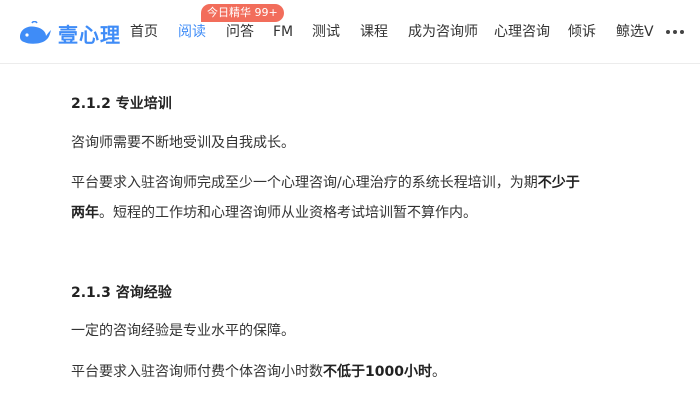 Image resolution: width=700 pixels, height=412 pixels. What do you see at coordinates (443, 32) in the screenshot?
I see `nav-item-become-counselor: 成为咨询师` at bounding box center [443, 32].